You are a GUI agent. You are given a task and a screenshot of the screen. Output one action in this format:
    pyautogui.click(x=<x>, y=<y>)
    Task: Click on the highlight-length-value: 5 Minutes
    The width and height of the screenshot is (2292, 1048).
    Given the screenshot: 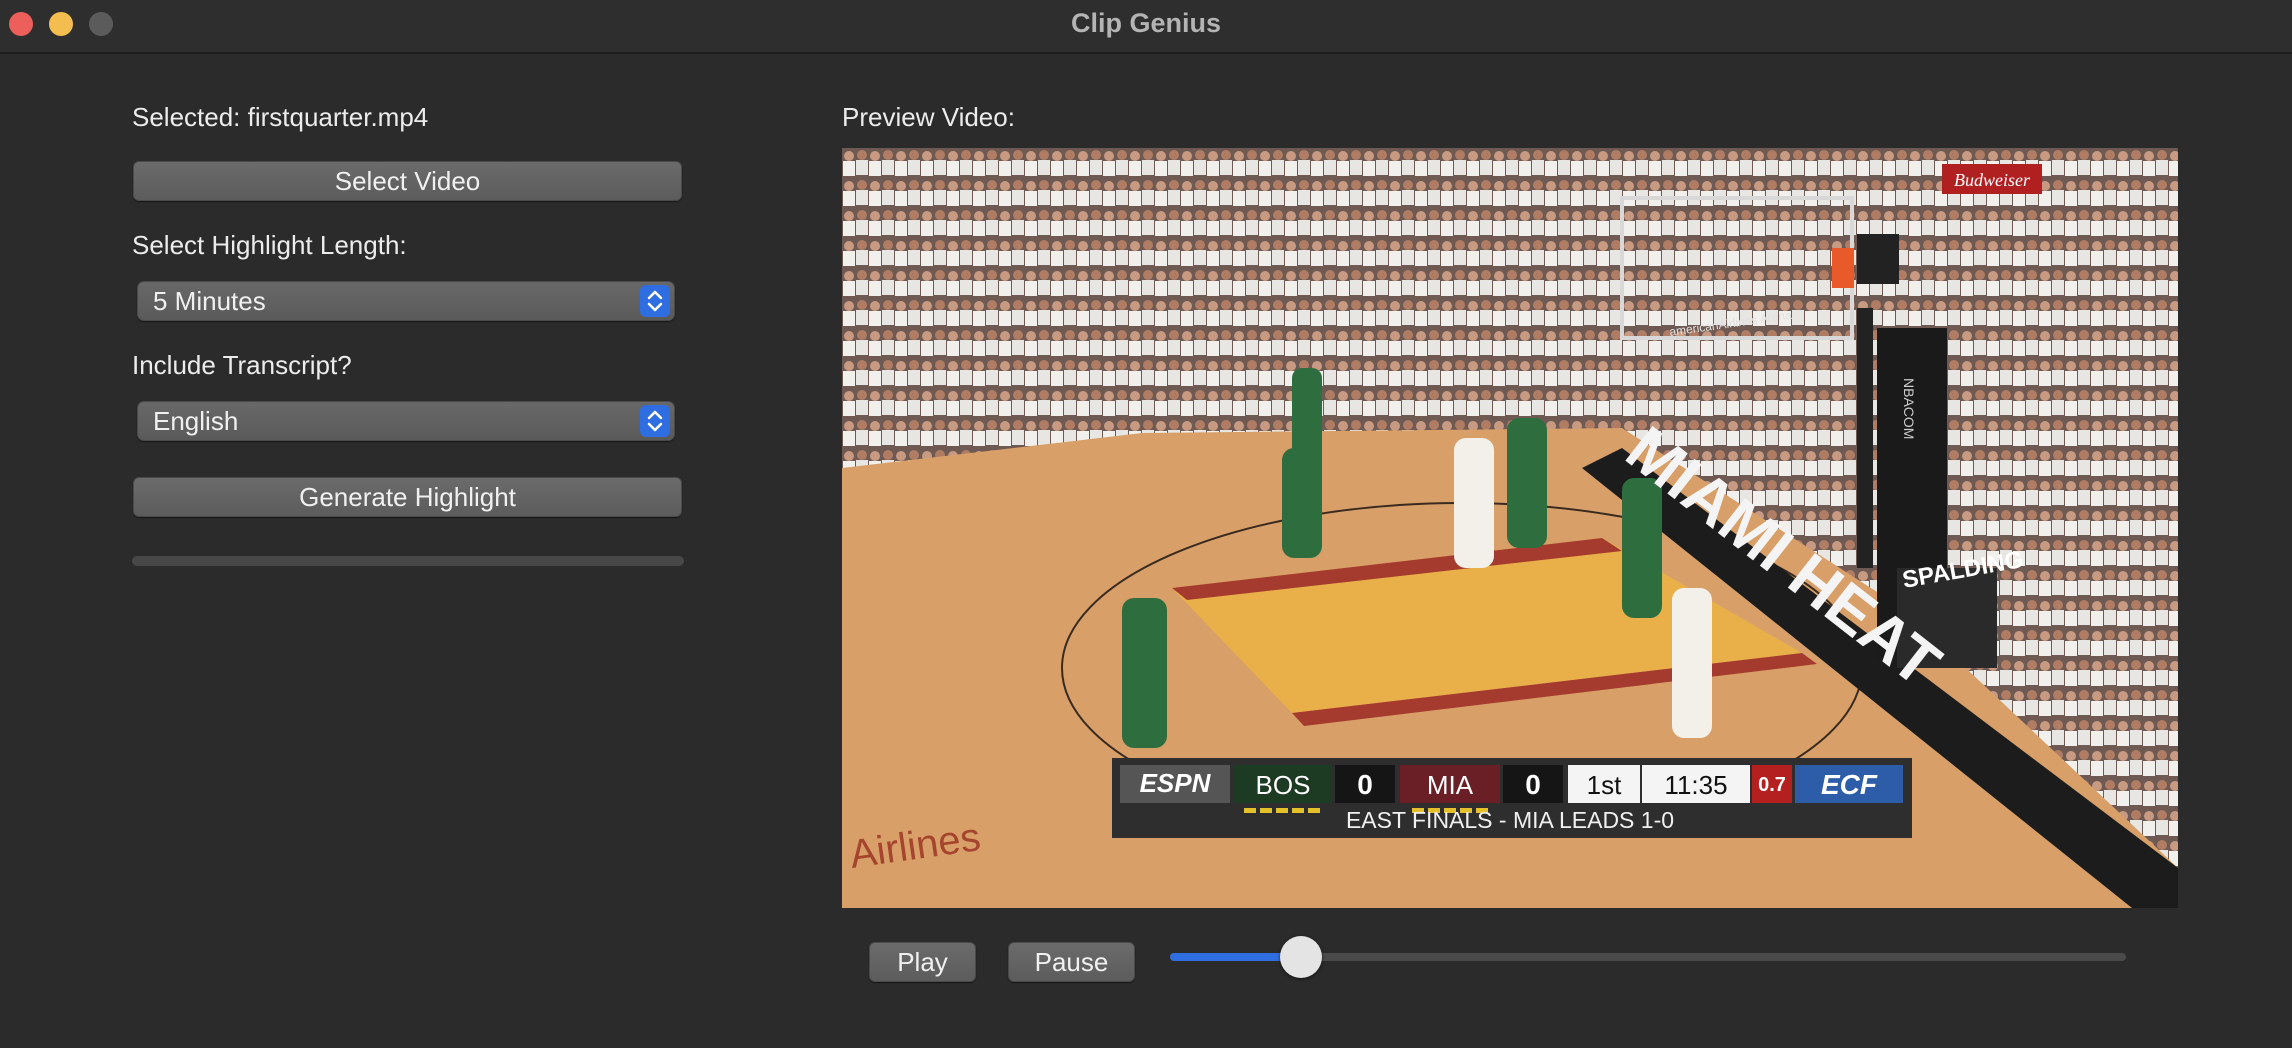 What is the action you would take?
    pyautogui.click(x=209, y=301)
    